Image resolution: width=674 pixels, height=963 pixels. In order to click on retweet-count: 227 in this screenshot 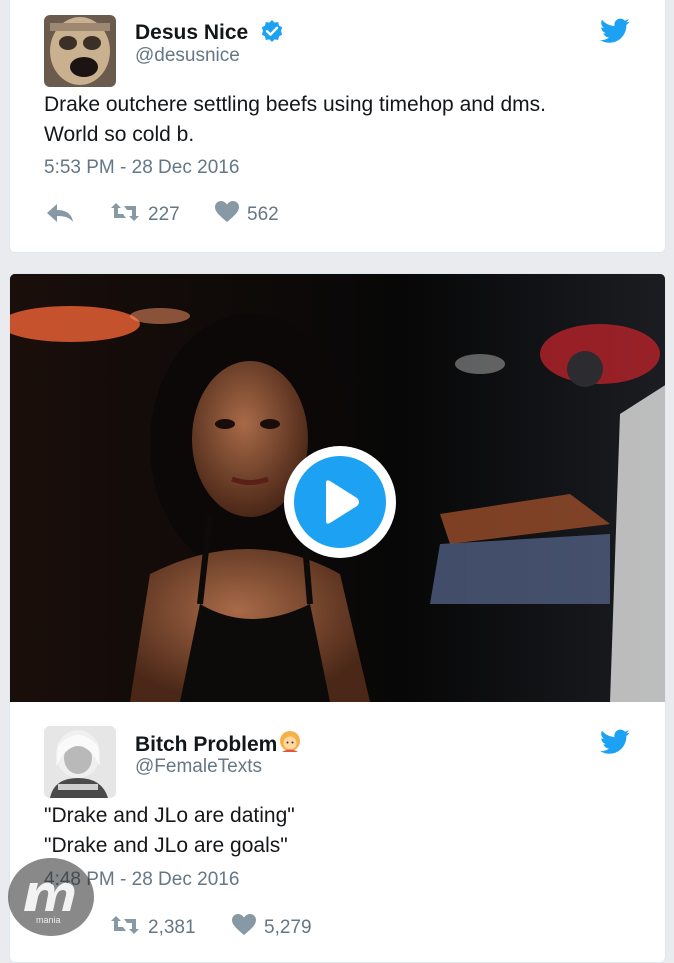, I will do `click(164, 214)`.